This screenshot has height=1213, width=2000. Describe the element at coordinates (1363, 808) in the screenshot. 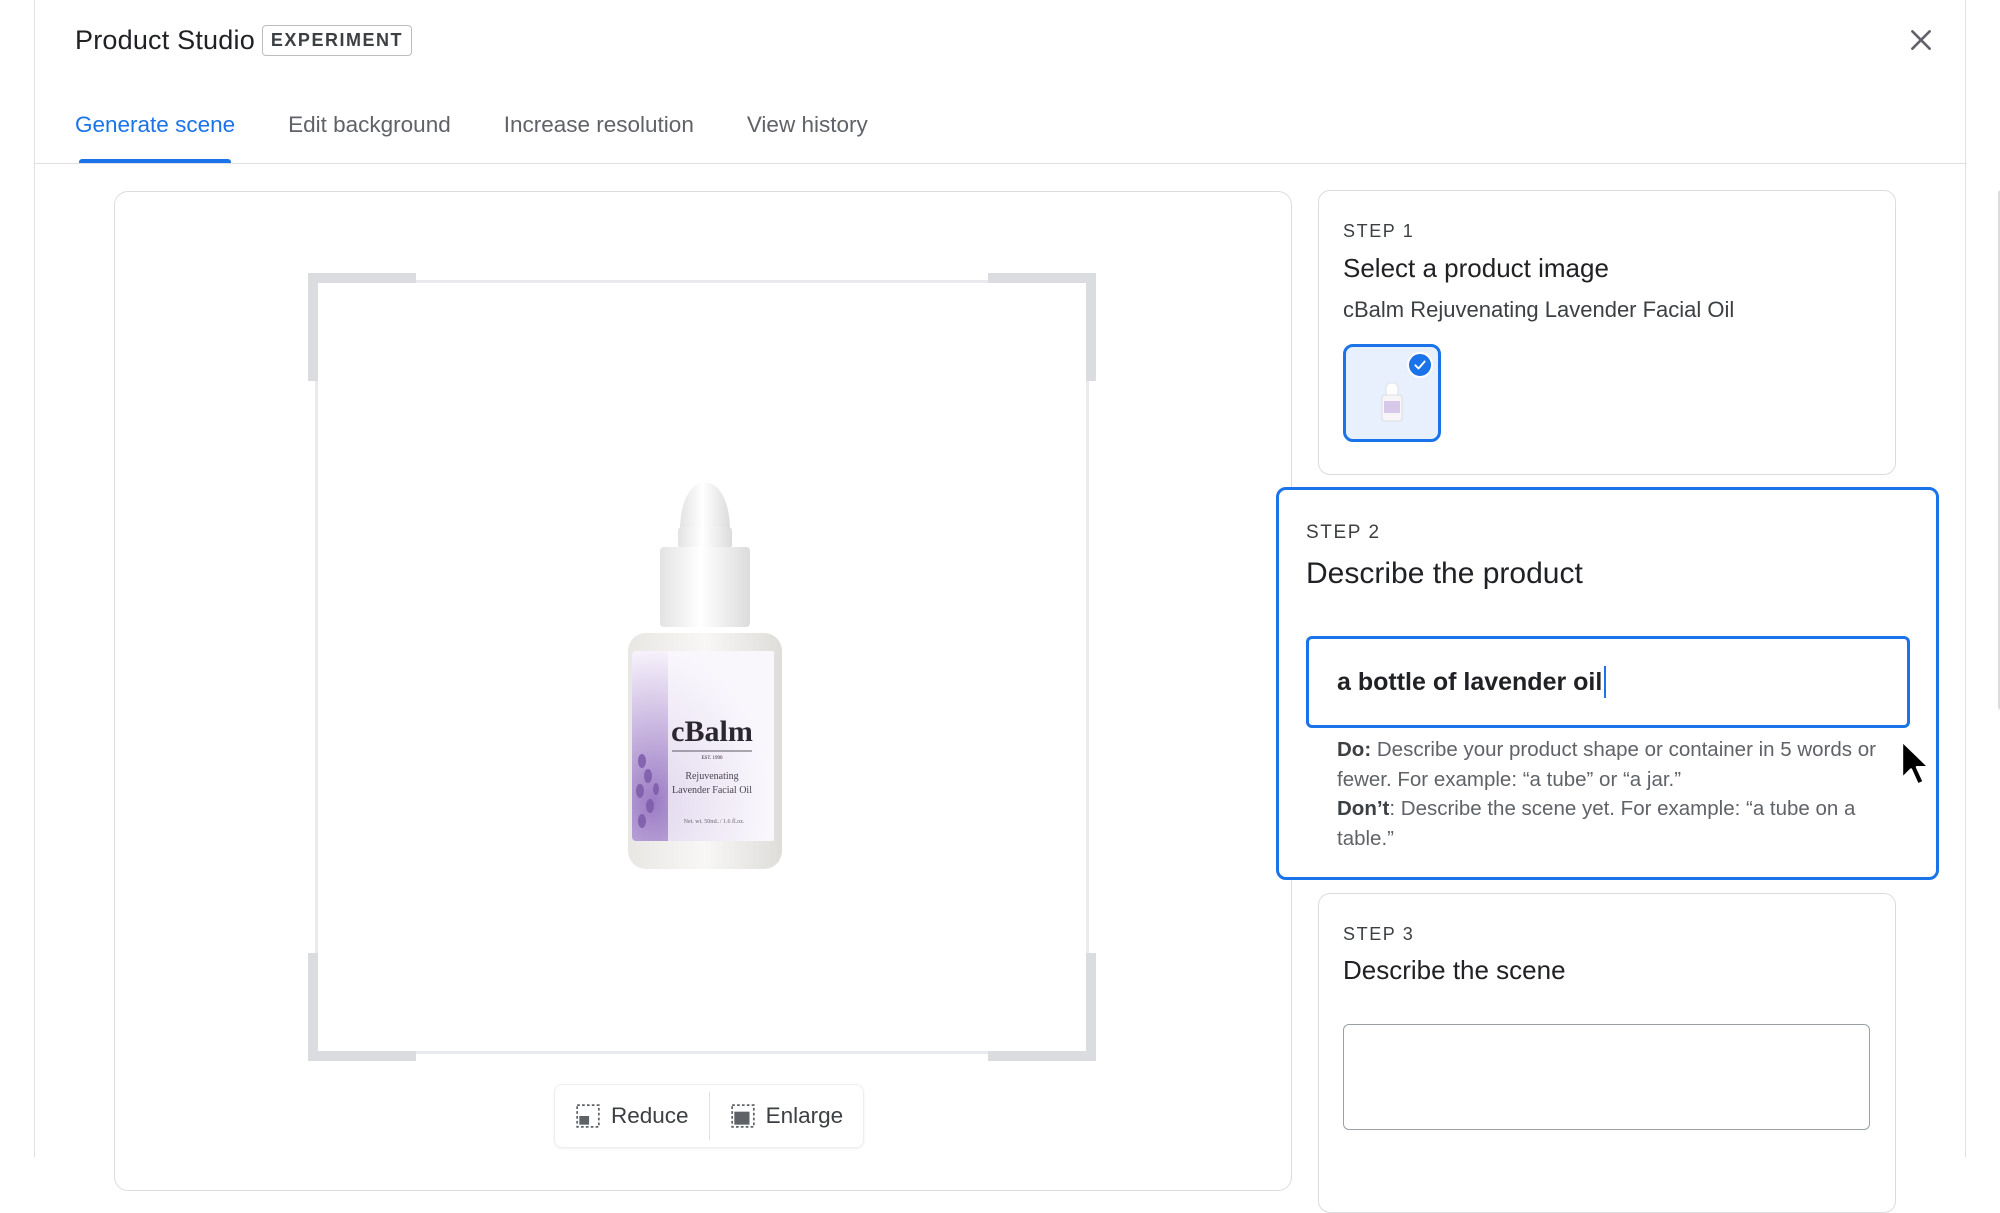

I see `help-dont-label: Don’t` at that location.